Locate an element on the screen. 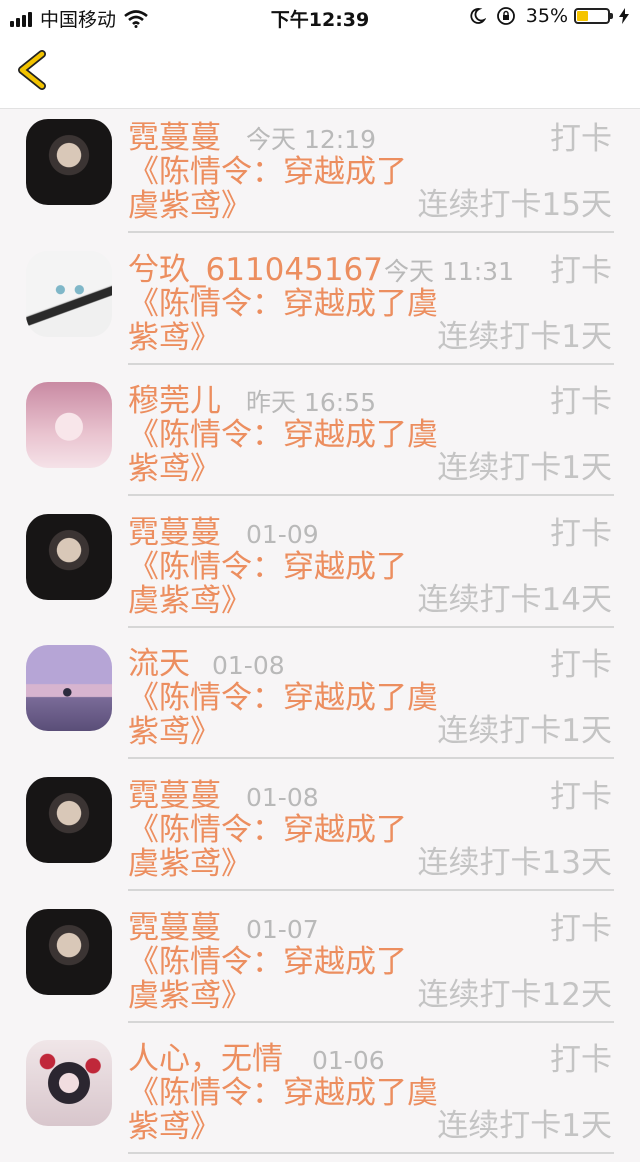 This screenshot has height=1162, width=640. checkin-content: 霓蔓蔓 01-07 打卡 《陈情令：穿越成了虞紫鸢》 连续打卡12天 is located at coordinates (371, 966).